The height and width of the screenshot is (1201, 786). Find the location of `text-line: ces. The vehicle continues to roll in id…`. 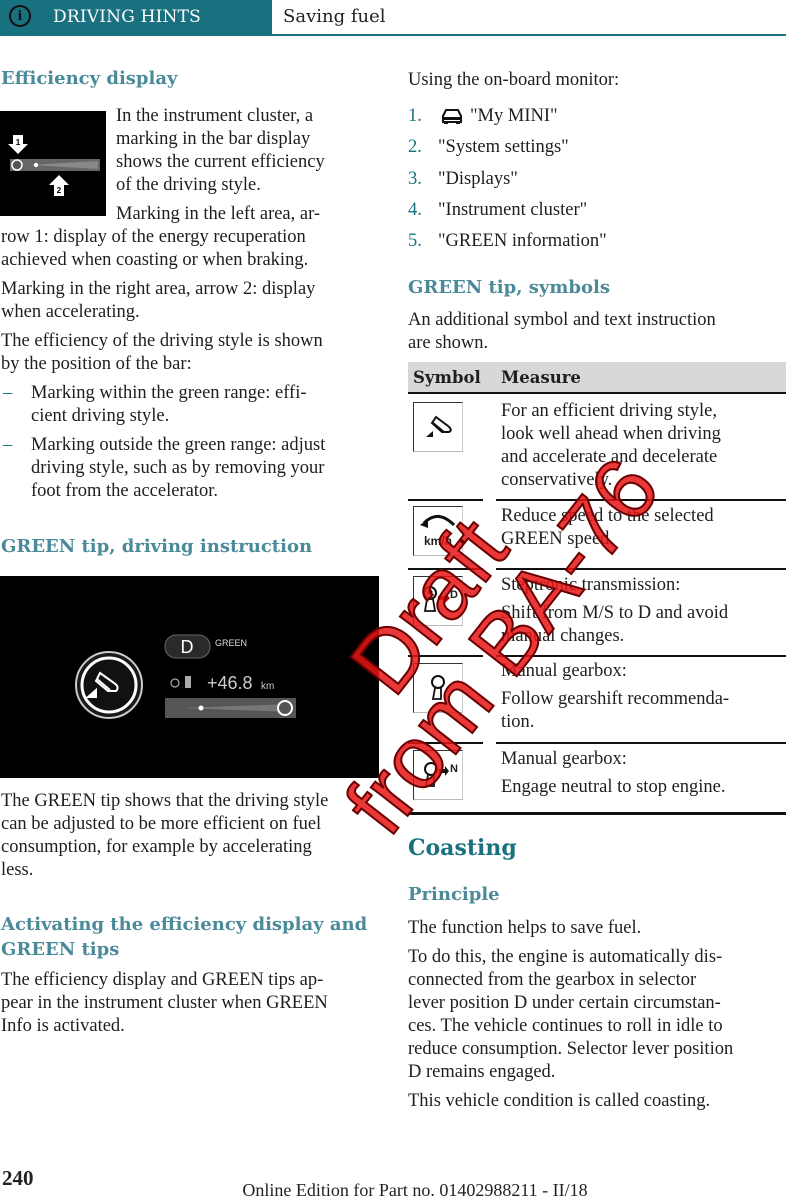

text-line: ces. The vehicle continues to roll in id… is located at coordinates (565, 1026).